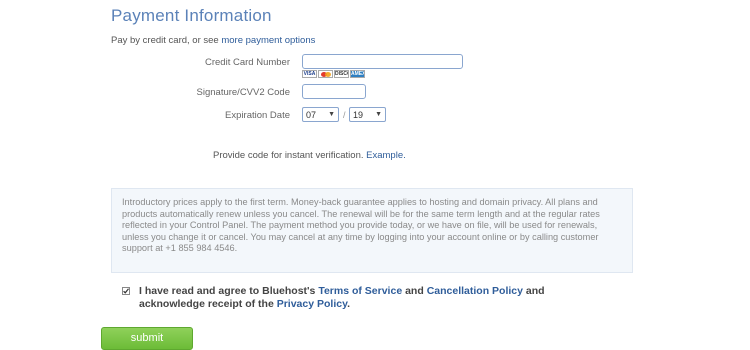  I want to click on card-logos: VISA DISCOVER AMEX, so click(333, 74).